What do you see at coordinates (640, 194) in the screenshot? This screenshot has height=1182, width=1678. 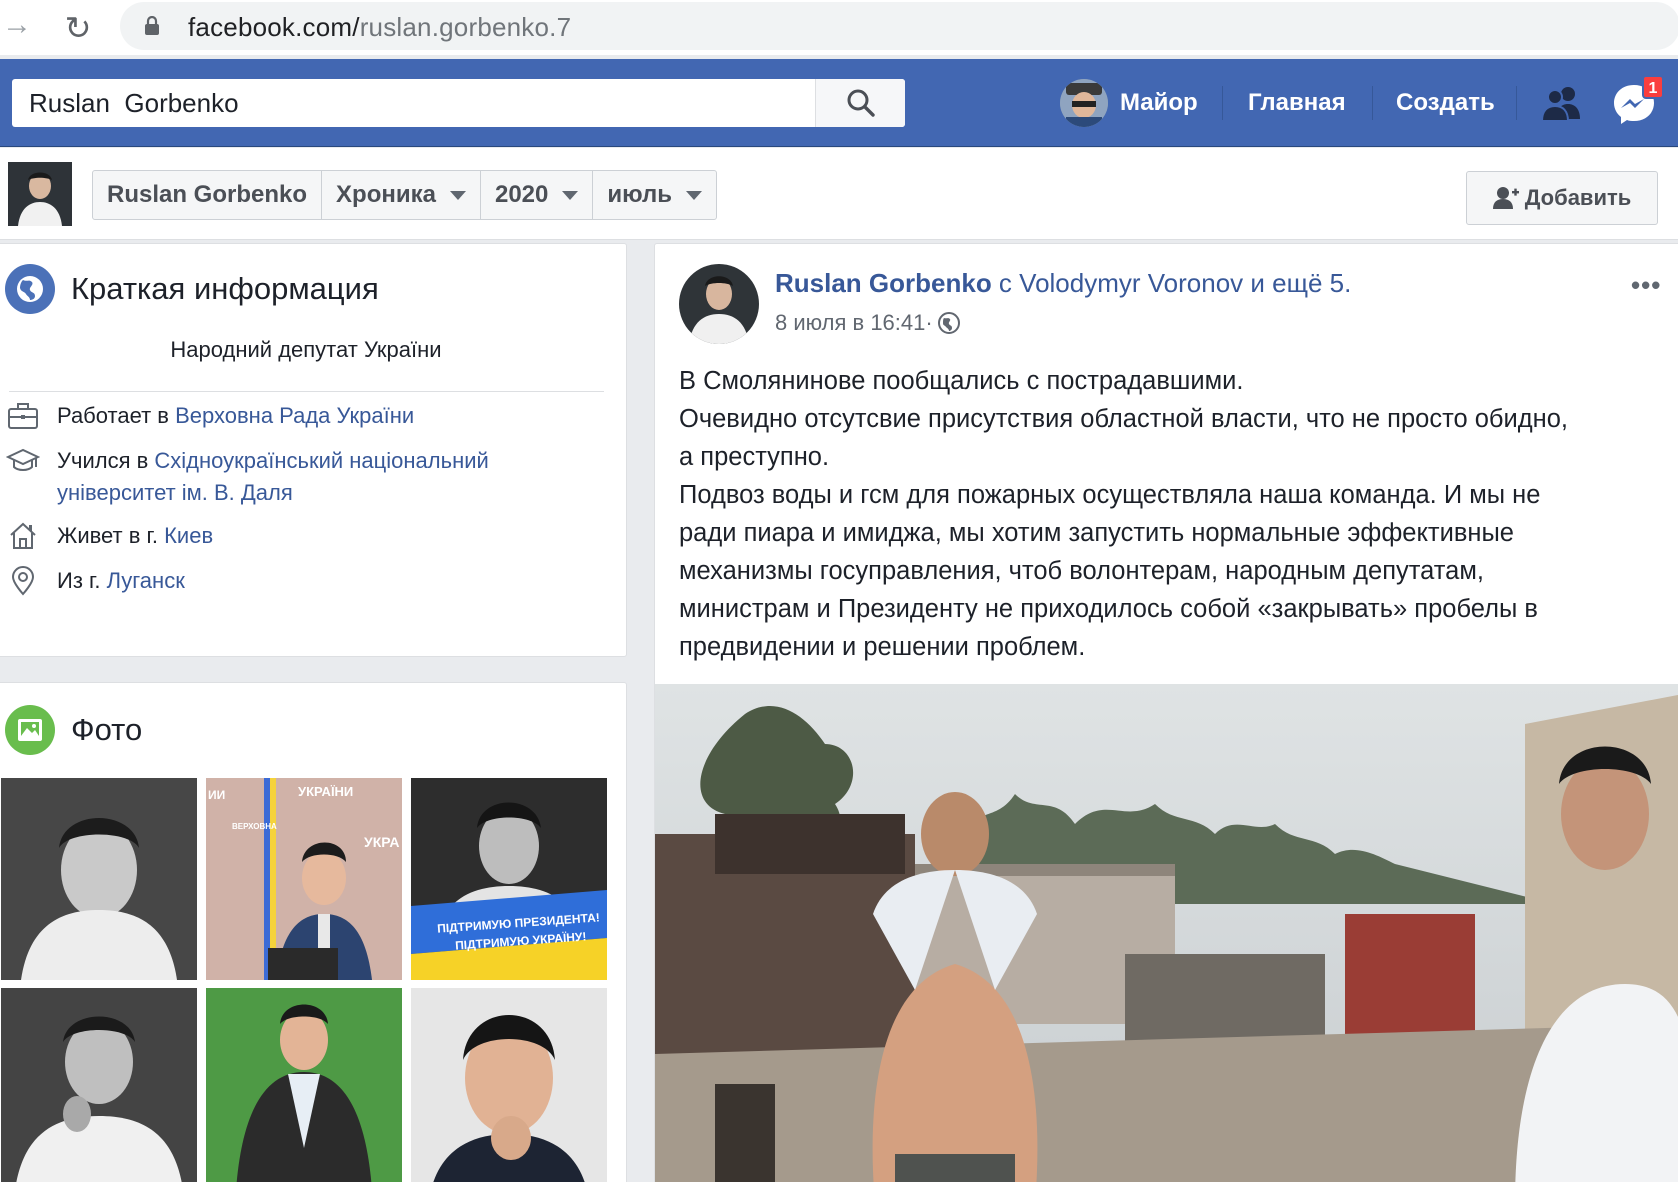 I see `crumb-label: июль` at bounding box center [640, 194].